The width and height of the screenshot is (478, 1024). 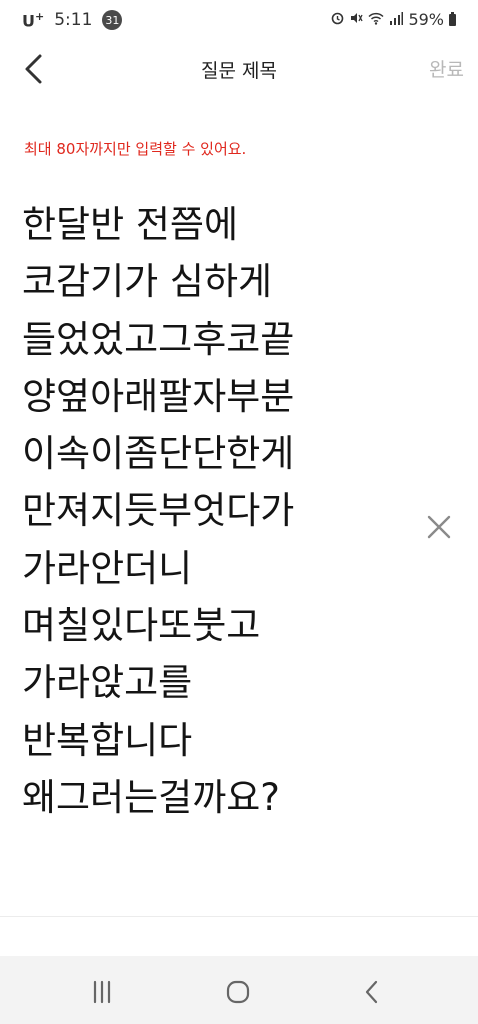 I want to click on system-nav-bar, so click(x=239, y=990).